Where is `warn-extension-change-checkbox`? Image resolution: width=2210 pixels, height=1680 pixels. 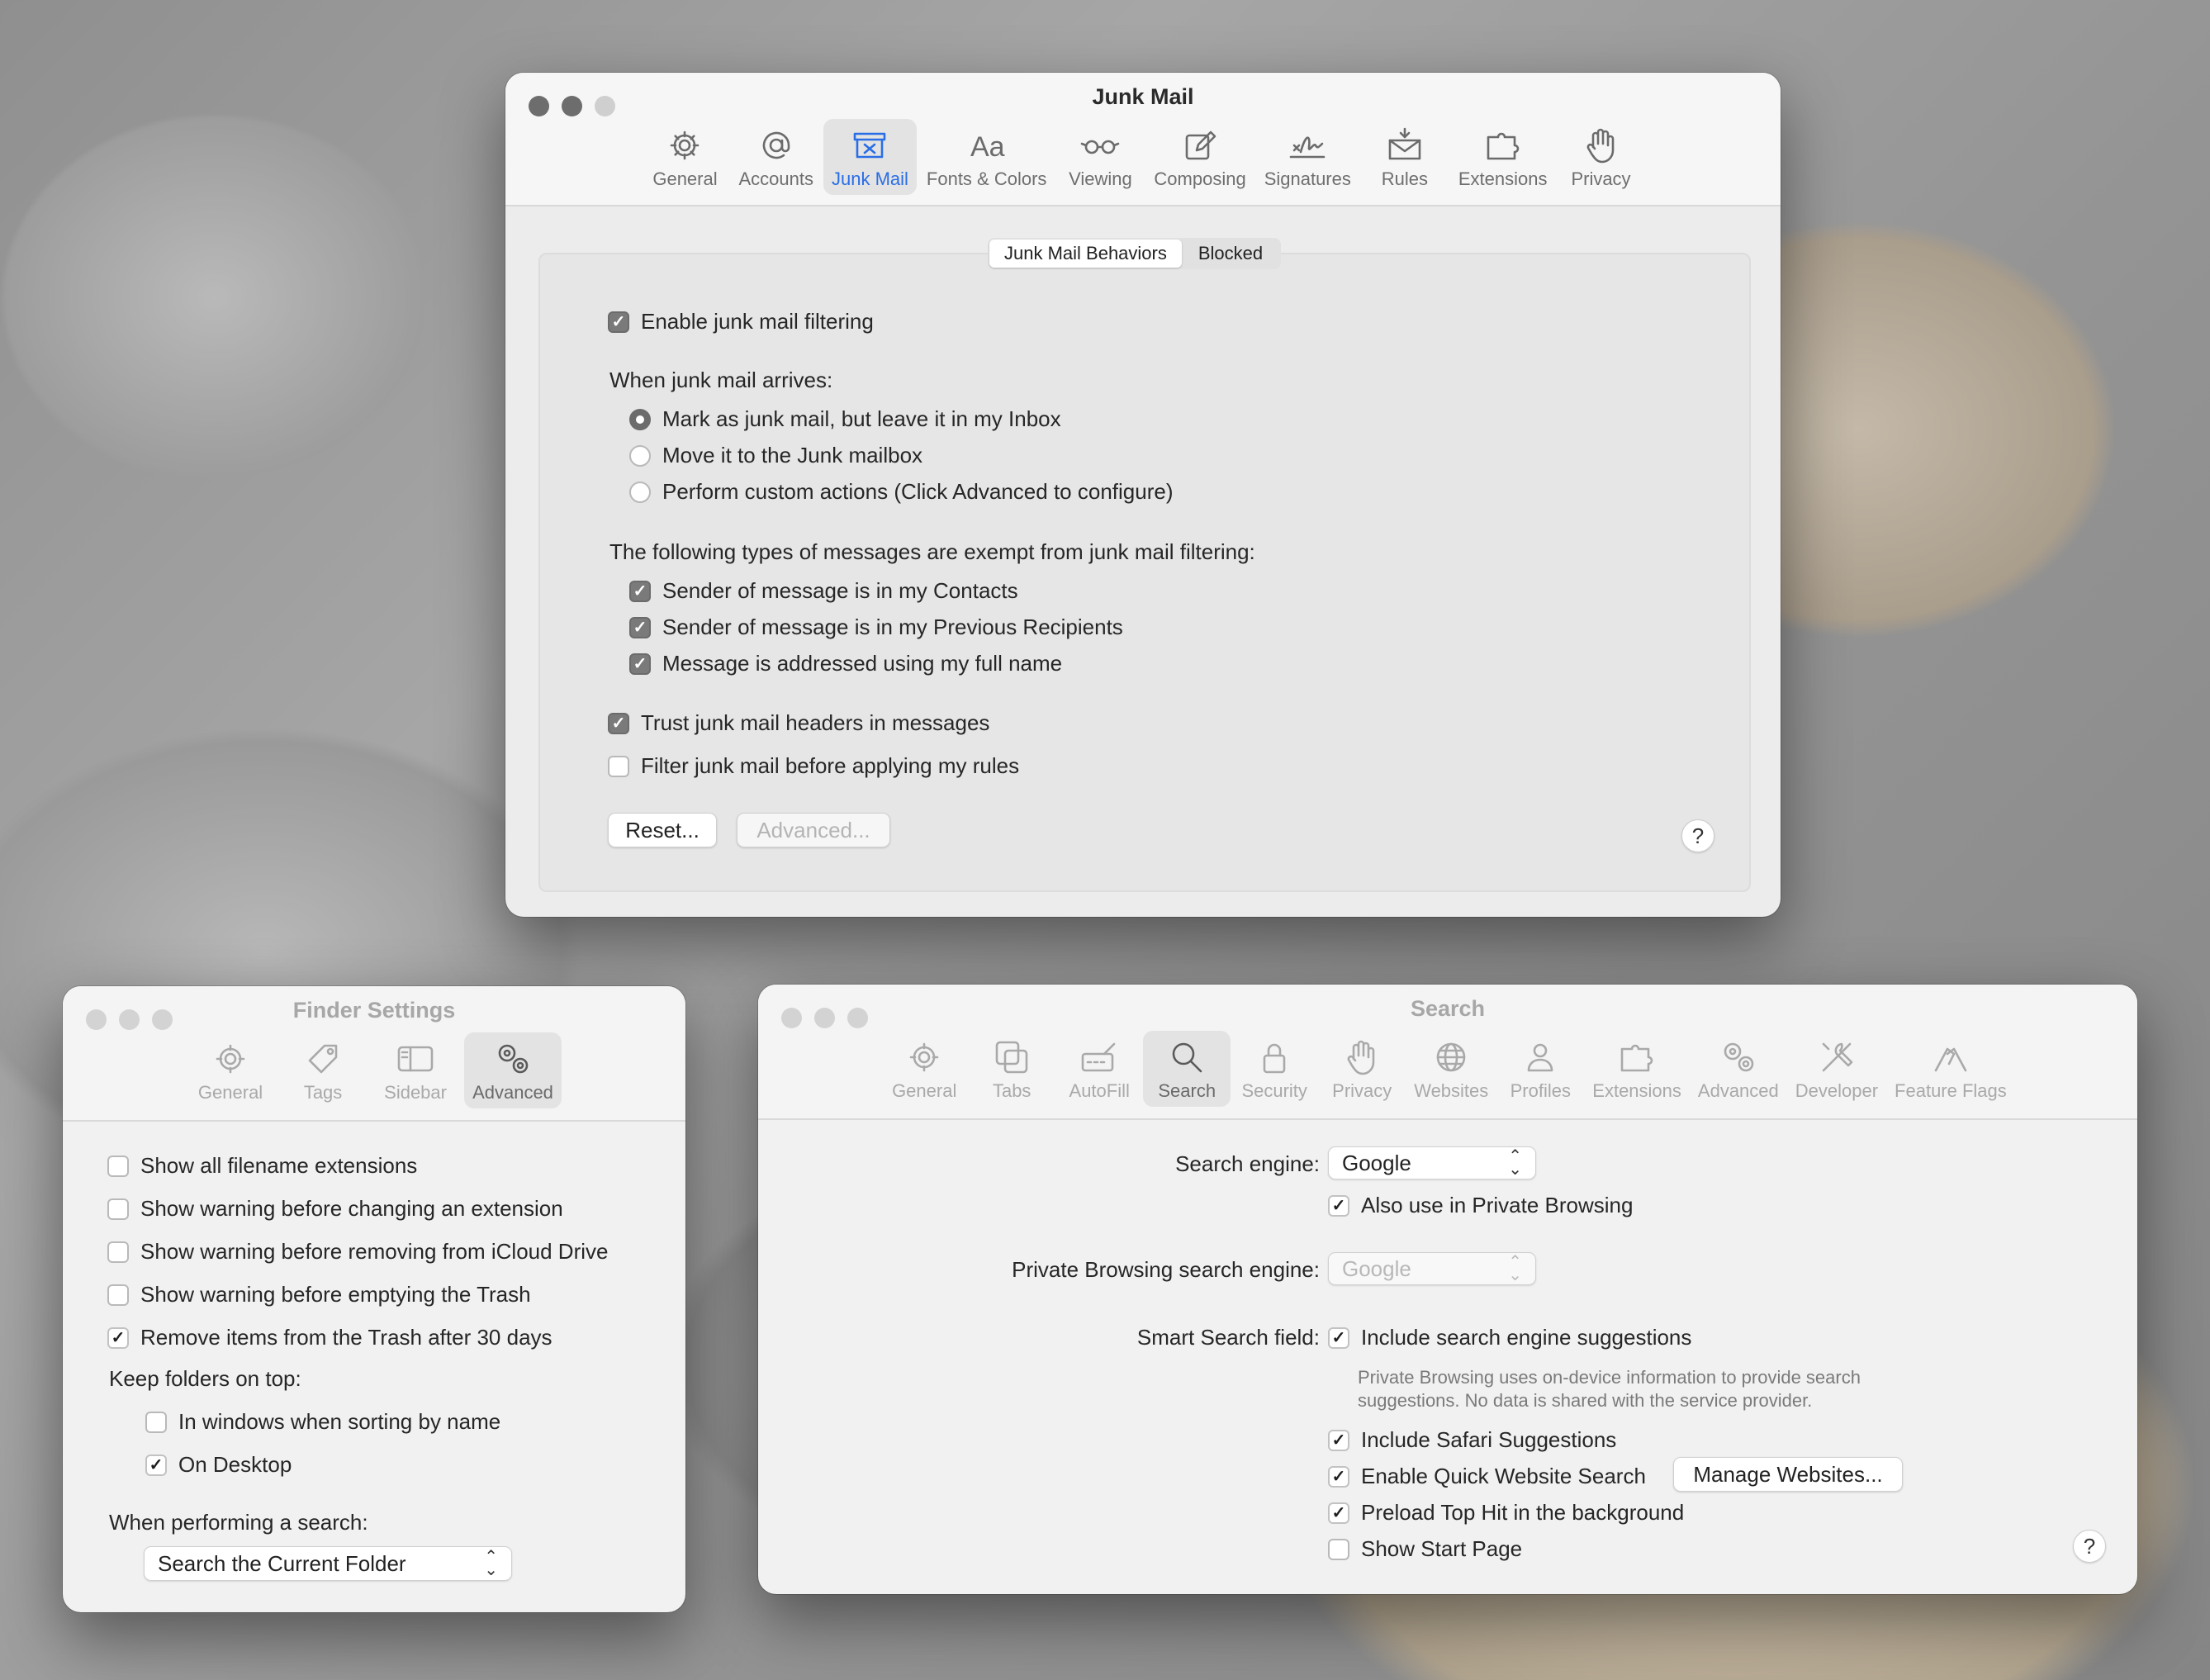
warn-extension-change-checkbox is located at coordinates (118, 1209).